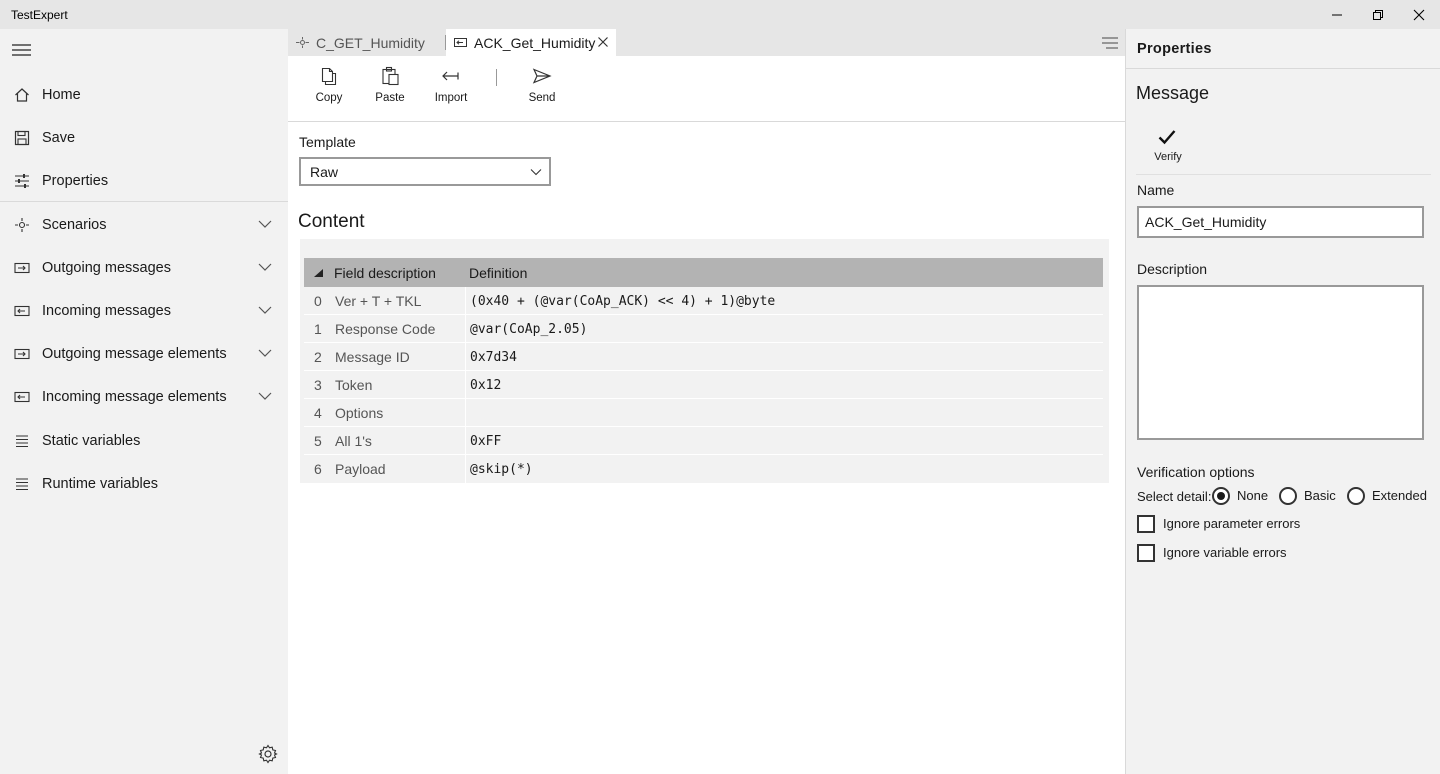 The image size is (1440, 774). What do you see at coordinates (1378, 14) in the screenshot?
I see `restore-button` at bounding box center [1378, 14].